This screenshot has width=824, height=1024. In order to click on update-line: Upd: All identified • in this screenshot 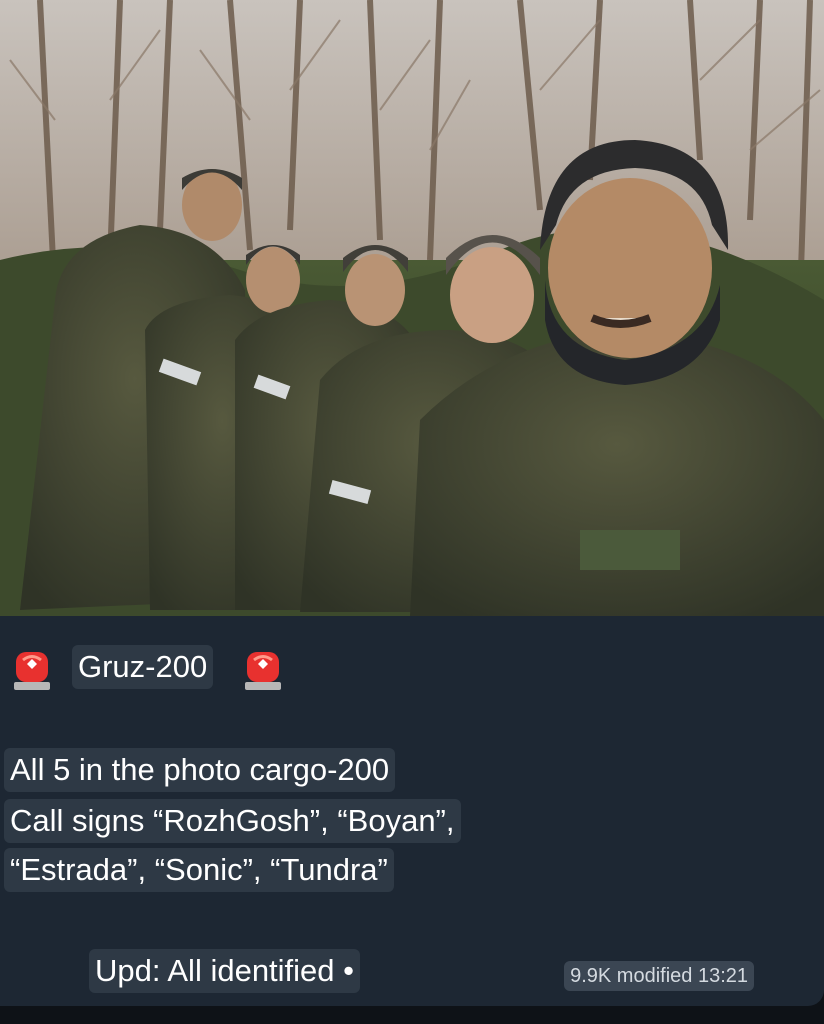, I will do `click(225, 971)`.